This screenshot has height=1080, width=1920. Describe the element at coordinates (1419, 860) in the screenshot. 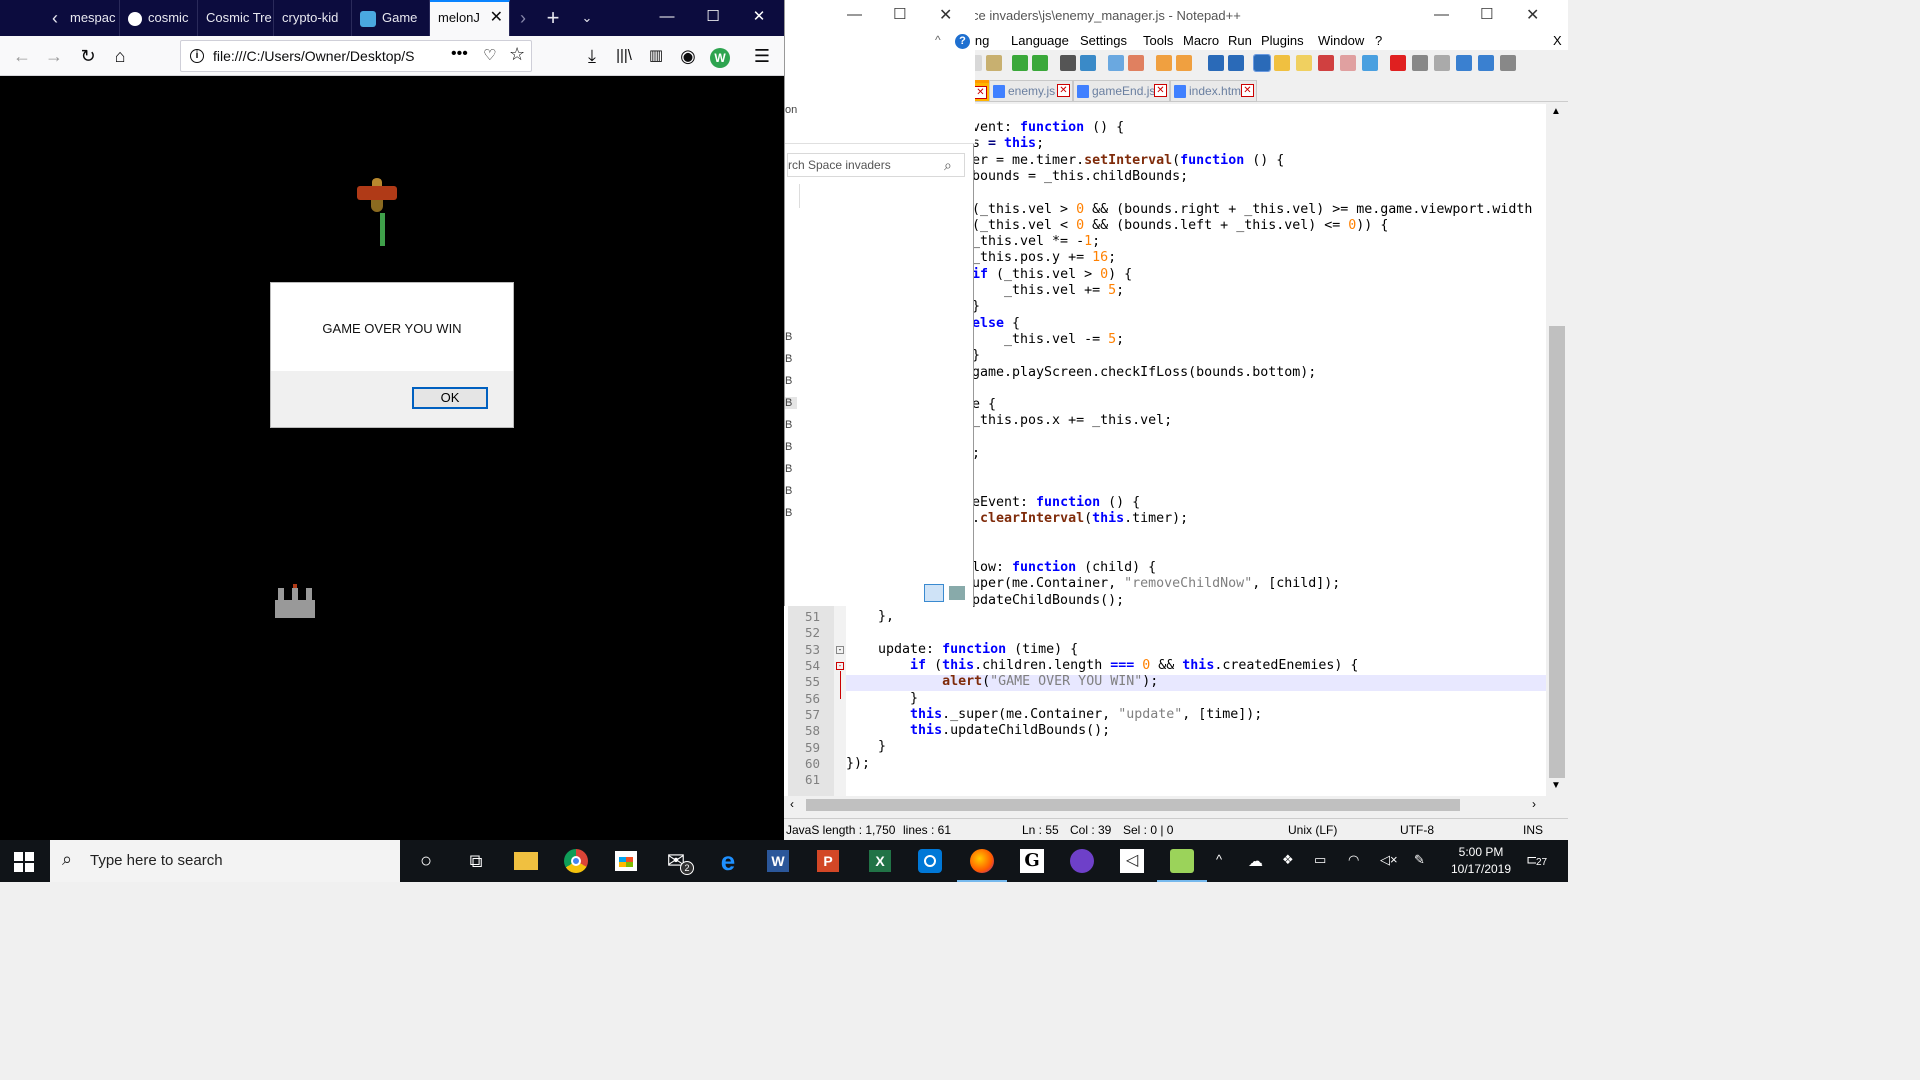

I see `pen-workspace-icon: ✎` at that location.